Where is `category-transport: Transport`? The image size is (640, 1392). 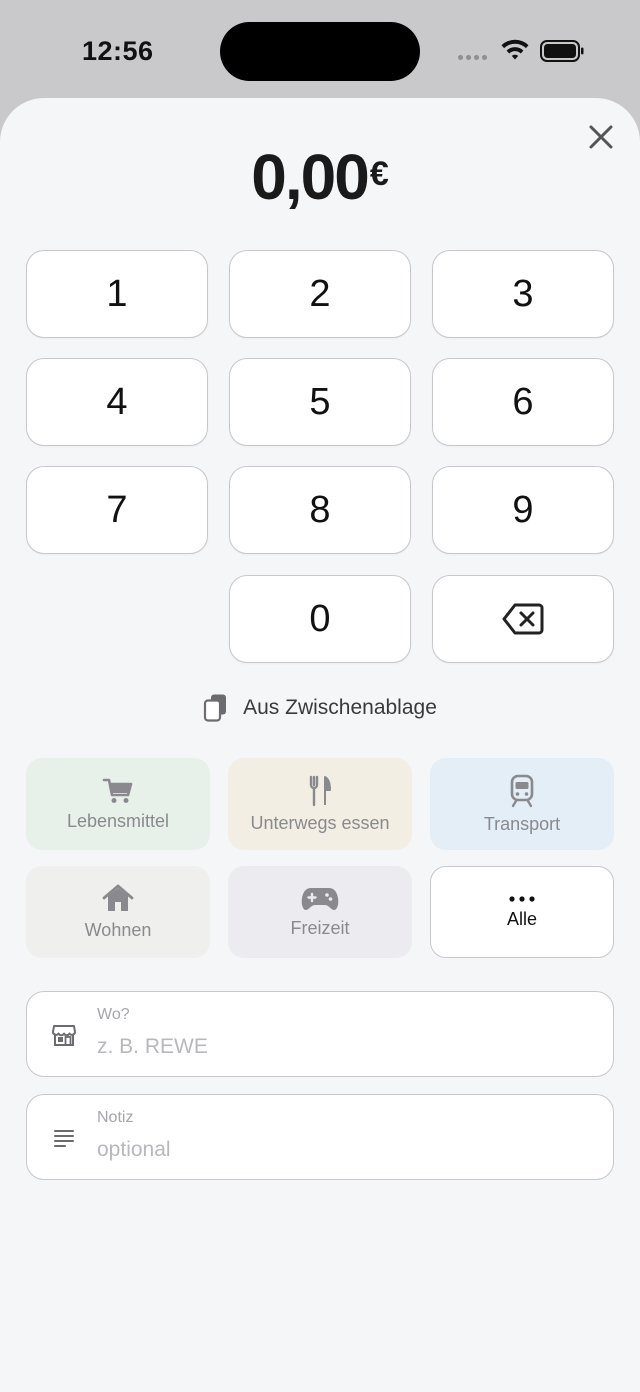 category-transport: Transport is located at coordinates (522, 804).